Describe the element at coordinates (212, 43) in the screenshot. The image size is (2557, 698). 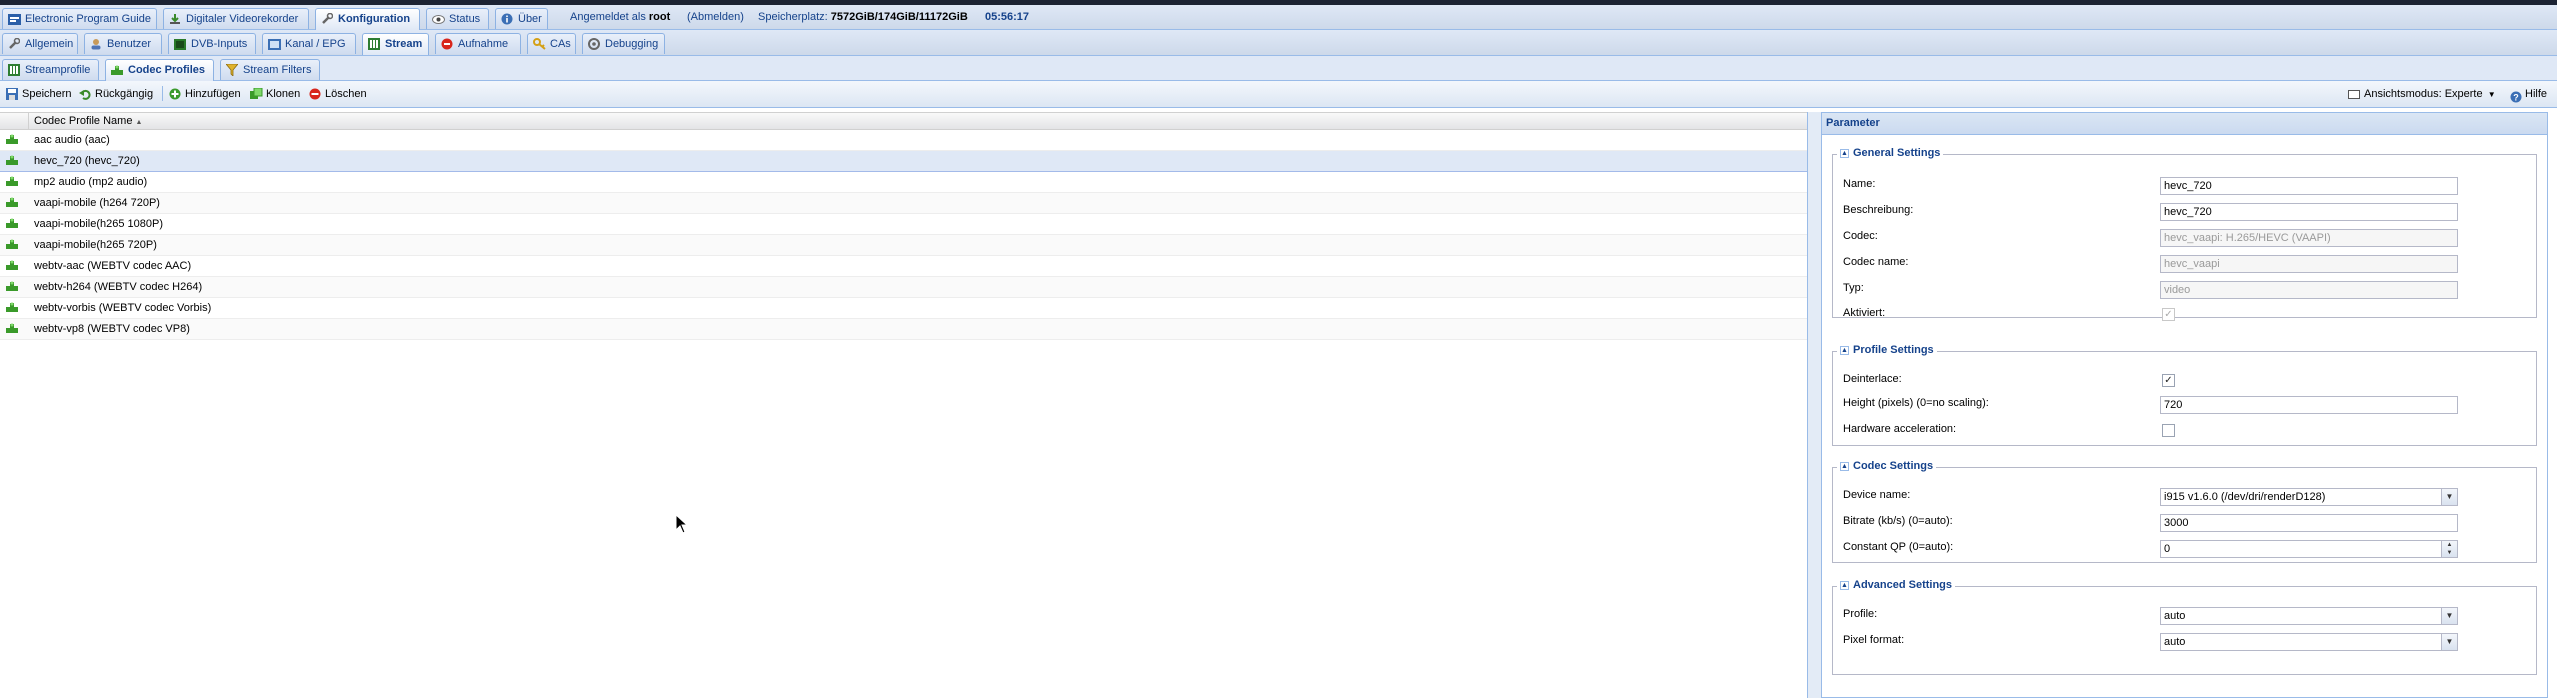
I see `tab-dvb-inputs: DVB-Inputs` at that location.